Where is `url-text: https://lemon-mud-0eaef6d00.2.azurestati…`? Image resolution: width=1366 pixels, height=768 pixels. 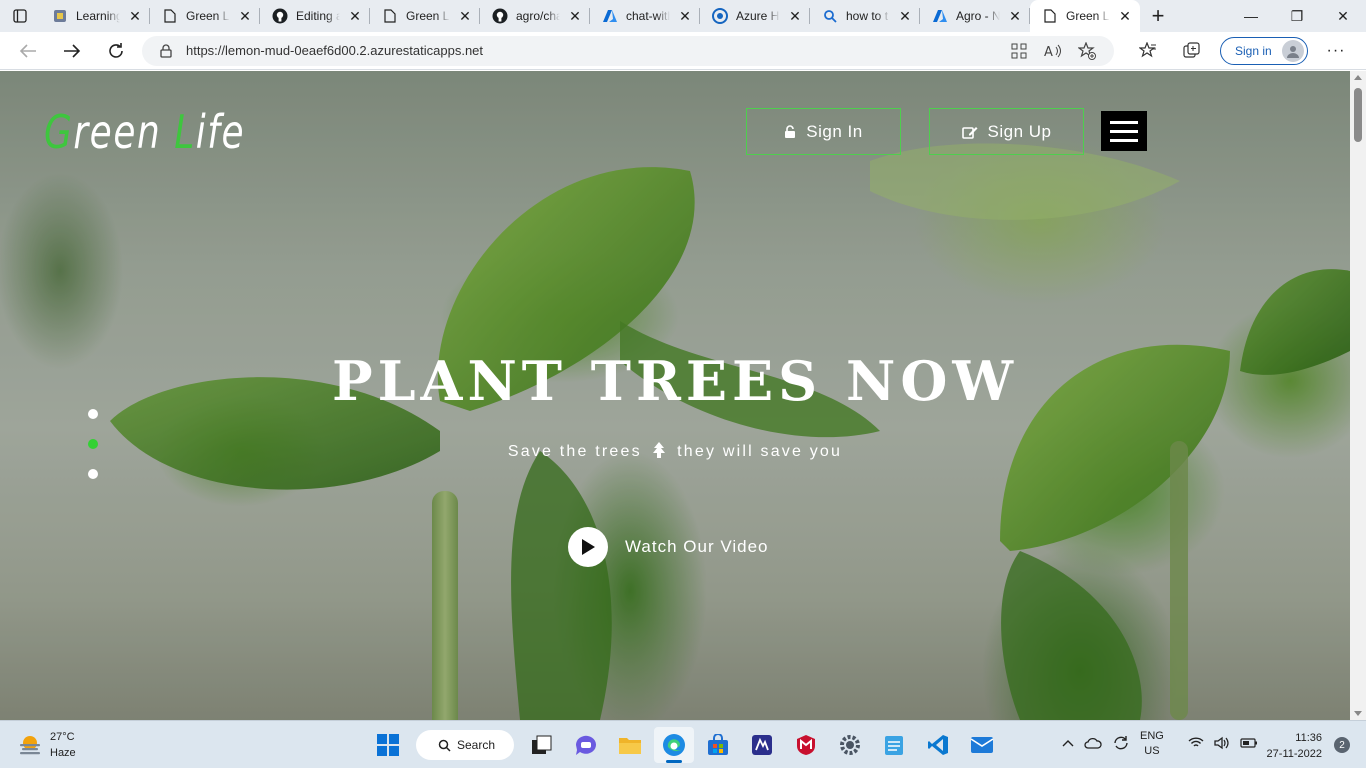
url-text: https://lemon-mud-0eaef6d00.2.azurestati… is located at coordinates (594, 50).